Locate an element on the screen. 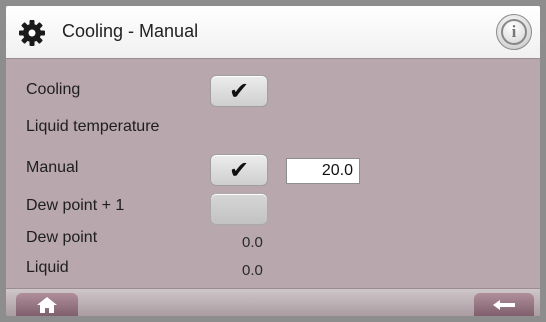 The height and width of the screenshot is (322, 546). dew-point-plus-one-checkbox is located at coordinates (239, 209).